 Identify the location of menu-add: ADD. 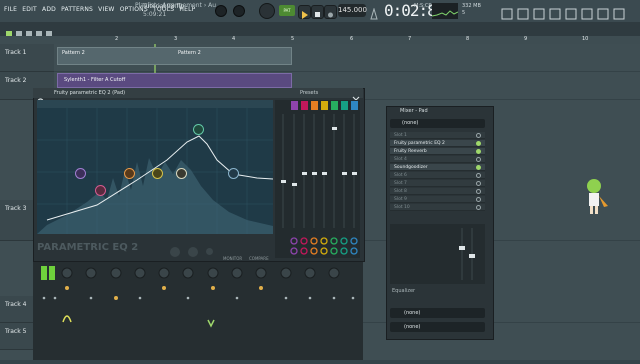
(49, 9).